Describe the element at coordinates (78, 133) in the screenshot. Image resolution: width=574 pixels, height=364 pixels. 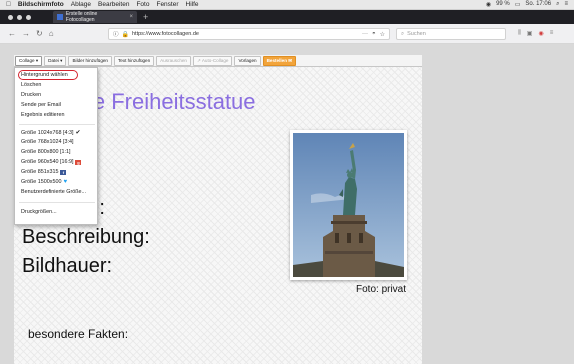
I see `checkmark-icon: ✔` at that location.